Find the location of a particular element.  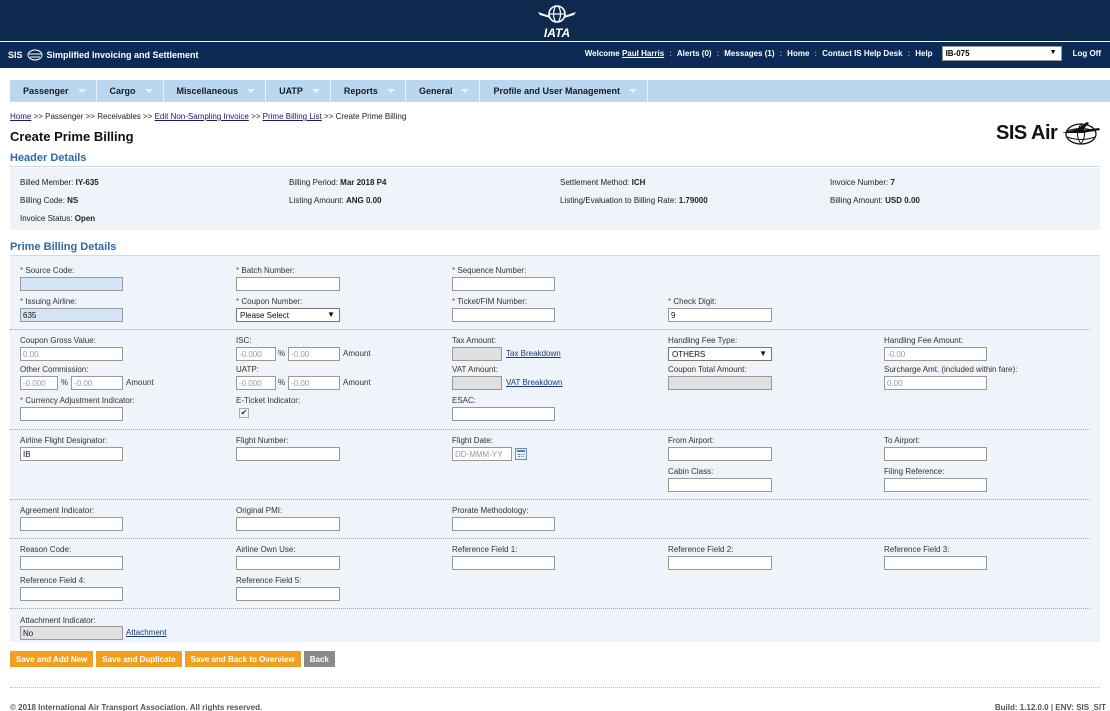

breadcrumb-receivables: Receivables is located at coordinates (119, 116).